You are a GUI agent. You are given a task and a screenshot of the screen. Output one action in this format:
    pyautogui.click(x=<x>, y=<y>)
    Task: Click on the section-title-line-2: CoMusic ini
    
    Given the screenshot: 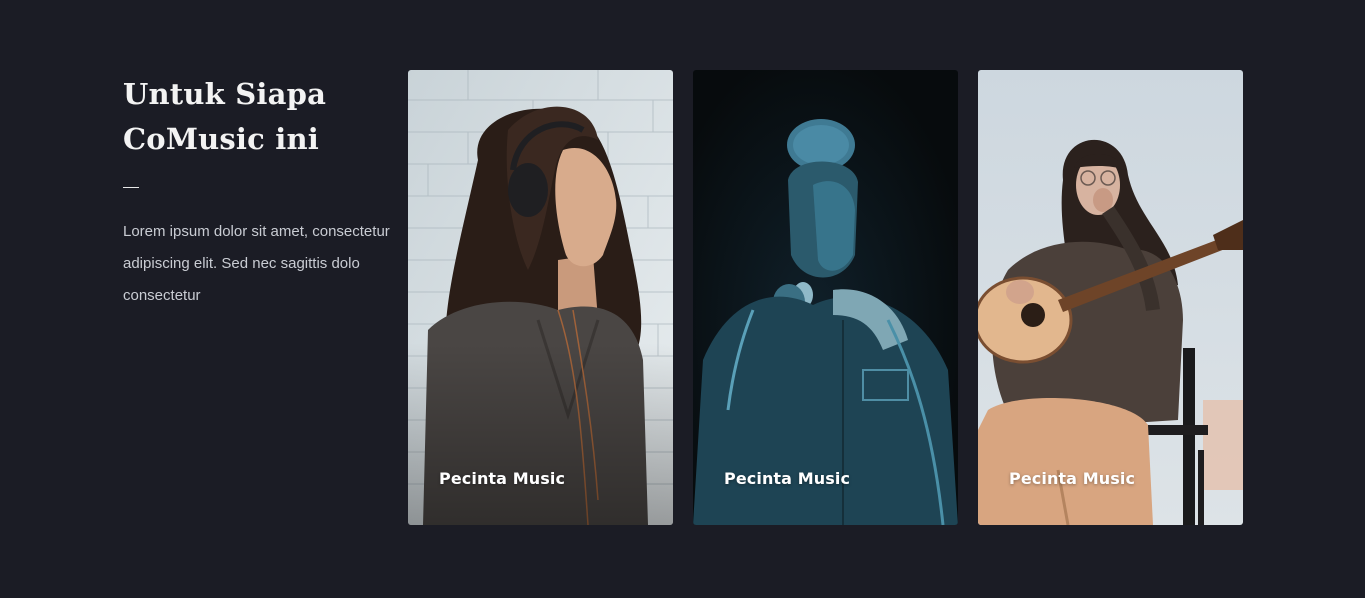 What is the action you would take?
    pyautogui.click(x=221, y=139)
    